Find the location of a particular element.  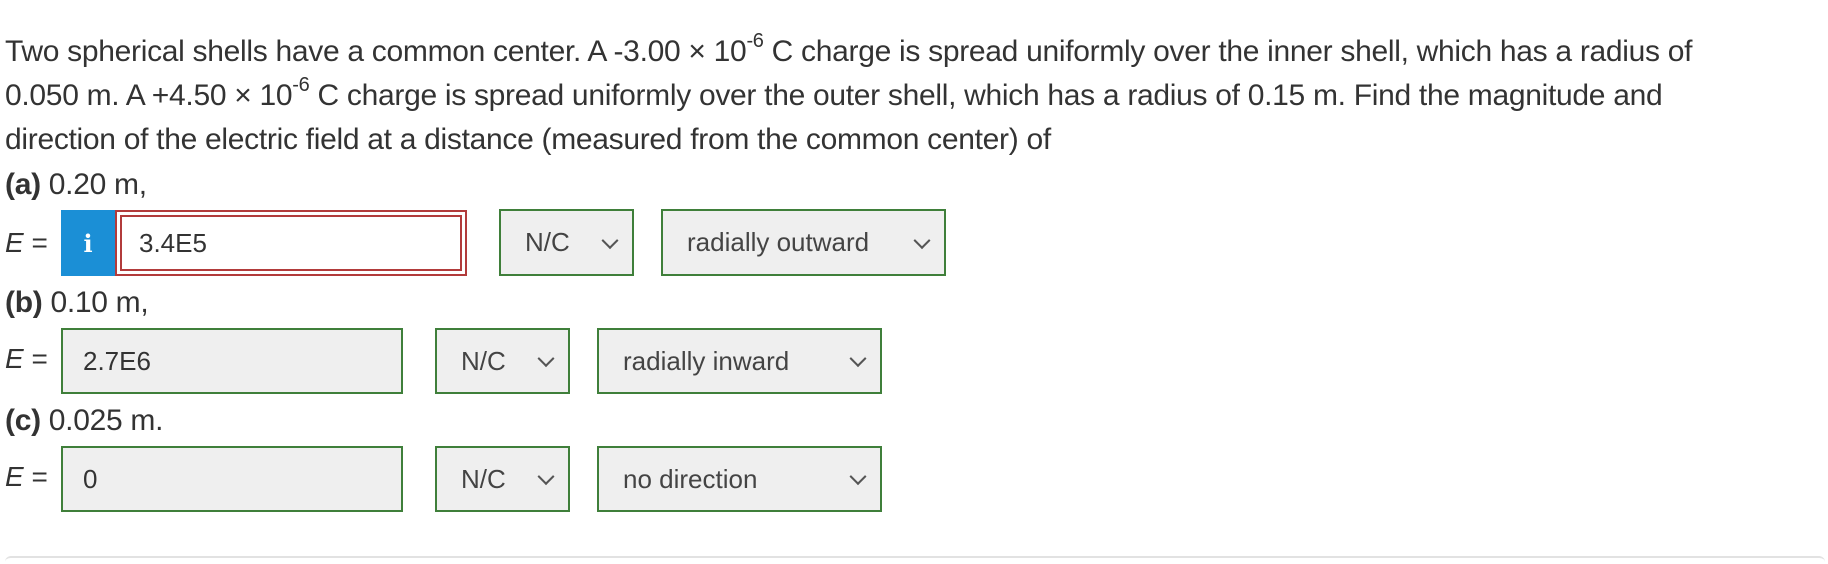

part-letter: (c) is located at coordinates (23, 420).